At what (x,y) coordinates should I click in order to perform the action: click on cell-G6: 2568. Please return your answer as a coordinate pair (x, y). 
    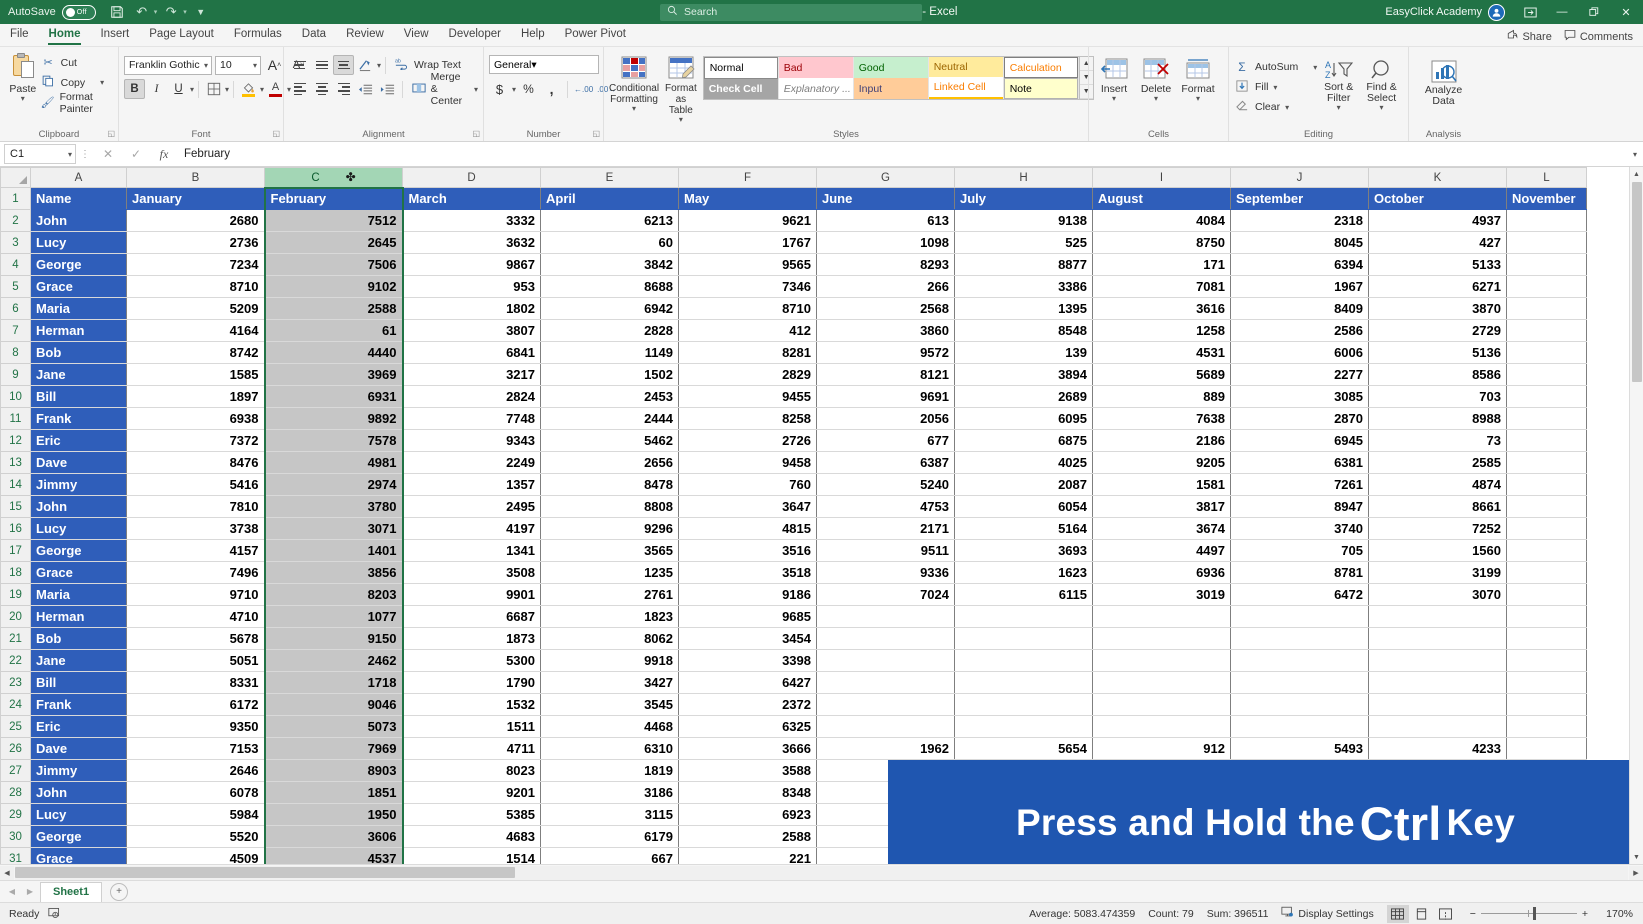
    Looking at the image, I should click on (885, 308).